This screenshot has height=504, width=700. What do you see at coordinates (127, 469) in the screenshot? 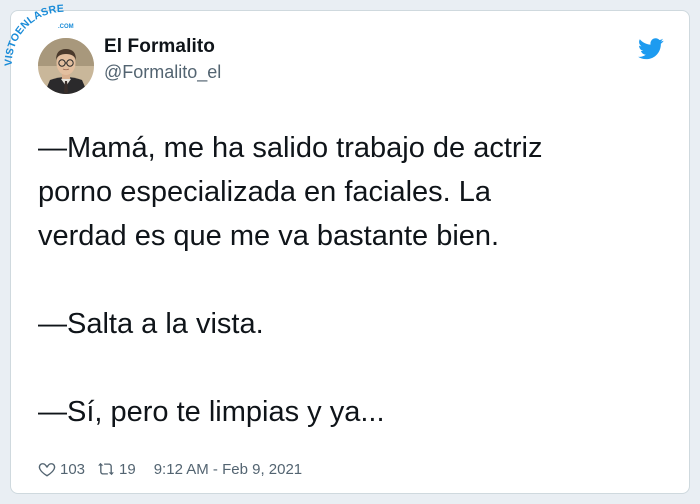
I see `retweet-count: 19` at bounding box center [127, 469].